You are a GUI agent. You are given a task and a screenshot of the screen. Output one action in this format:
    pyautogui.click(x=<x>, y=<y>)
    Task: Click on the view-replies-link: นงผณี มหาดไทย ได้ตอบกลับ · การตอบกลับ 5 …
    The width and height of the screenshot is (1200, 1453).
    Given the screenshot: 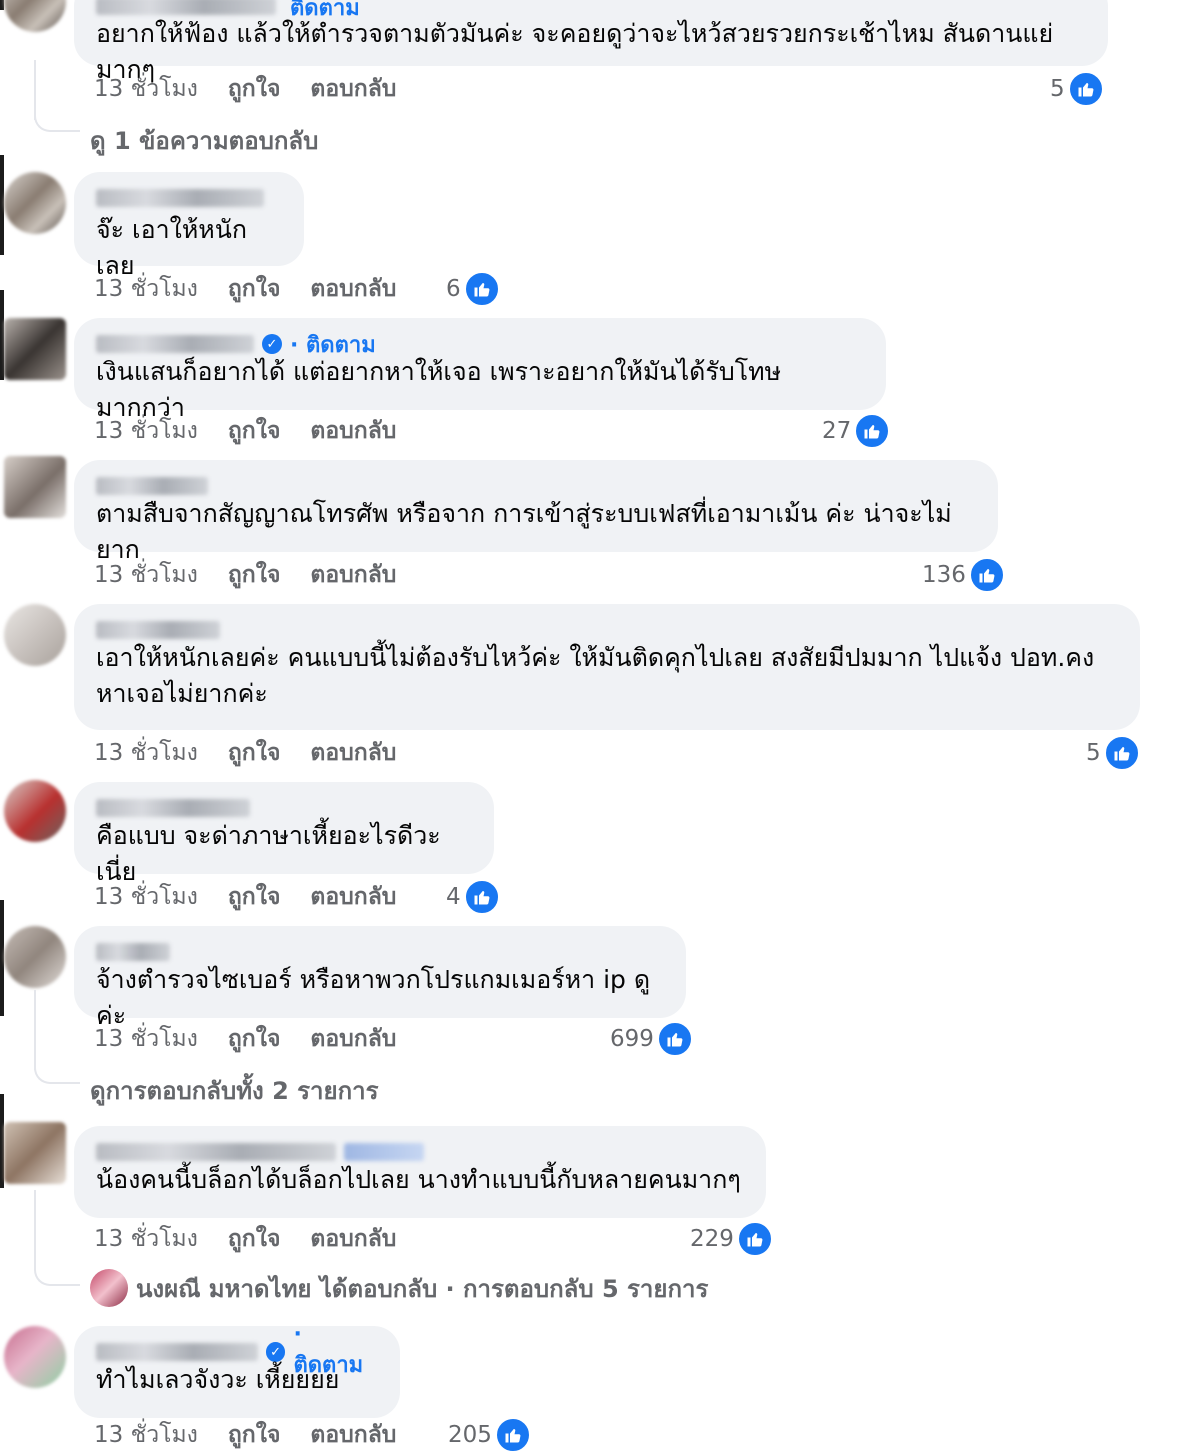 What is the action you would take?
    pyautogui.click(x=399, y=1288)
    